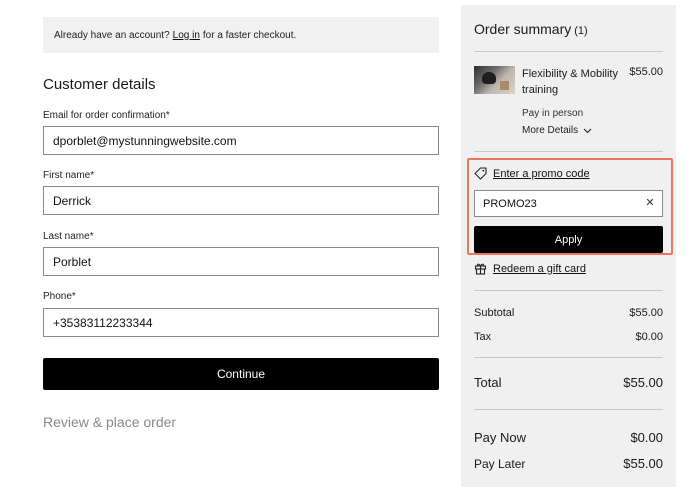  I want to click on promo-code-input: PROMO23 ✕, so click(568, 203).